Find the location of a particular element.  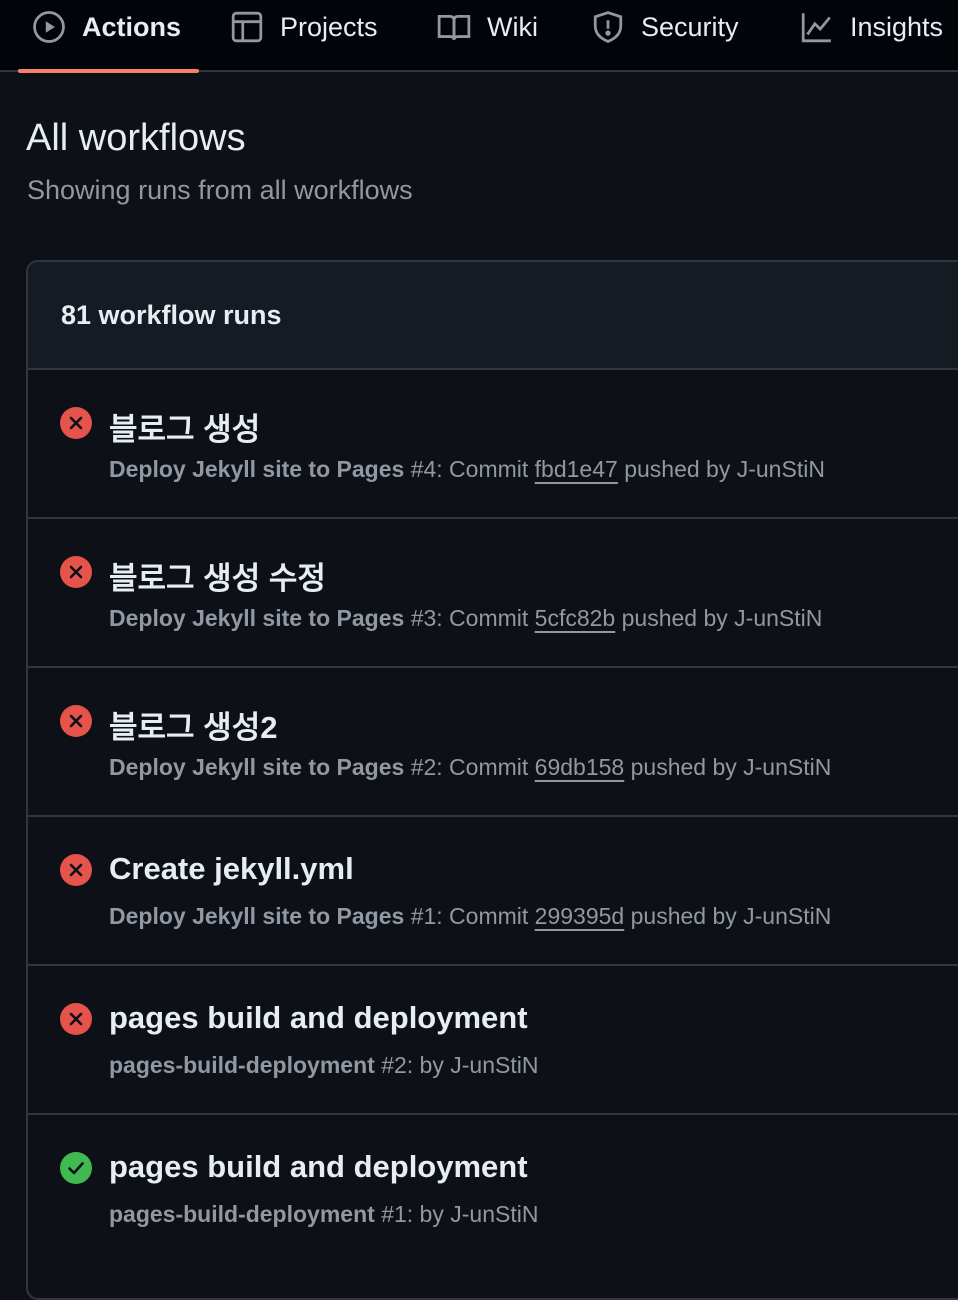

run-number: #3 is located at coordinates (423, 618).